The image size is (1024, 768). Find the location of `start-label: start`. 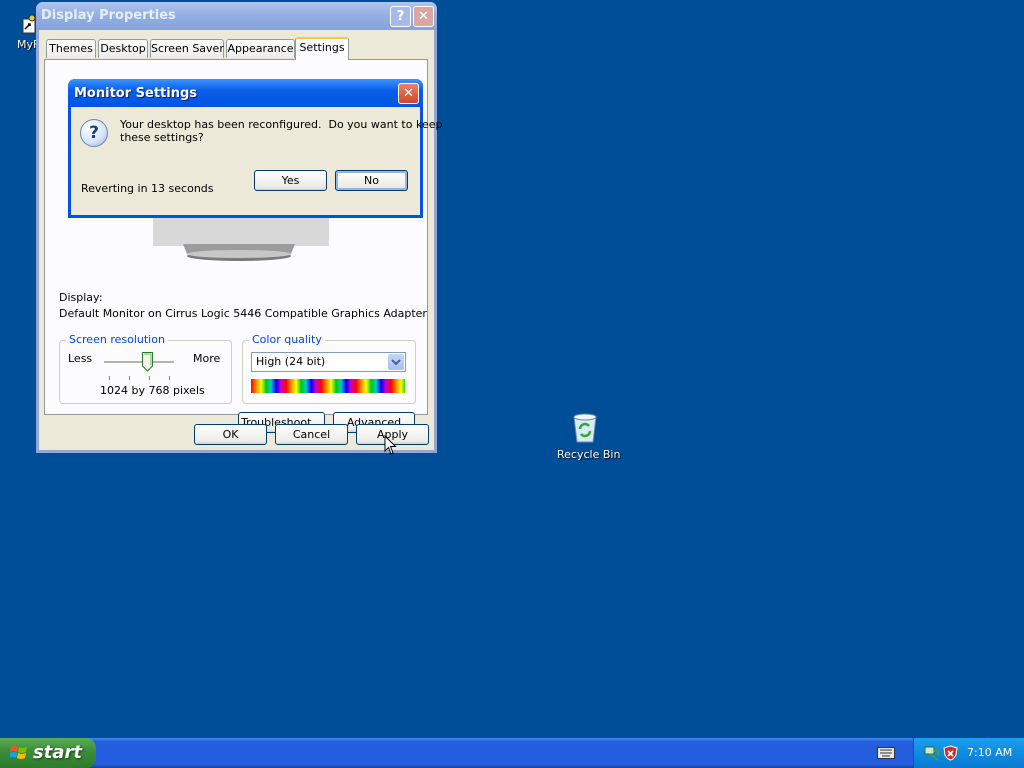

start-label: start is located at coordinates (57, 752).